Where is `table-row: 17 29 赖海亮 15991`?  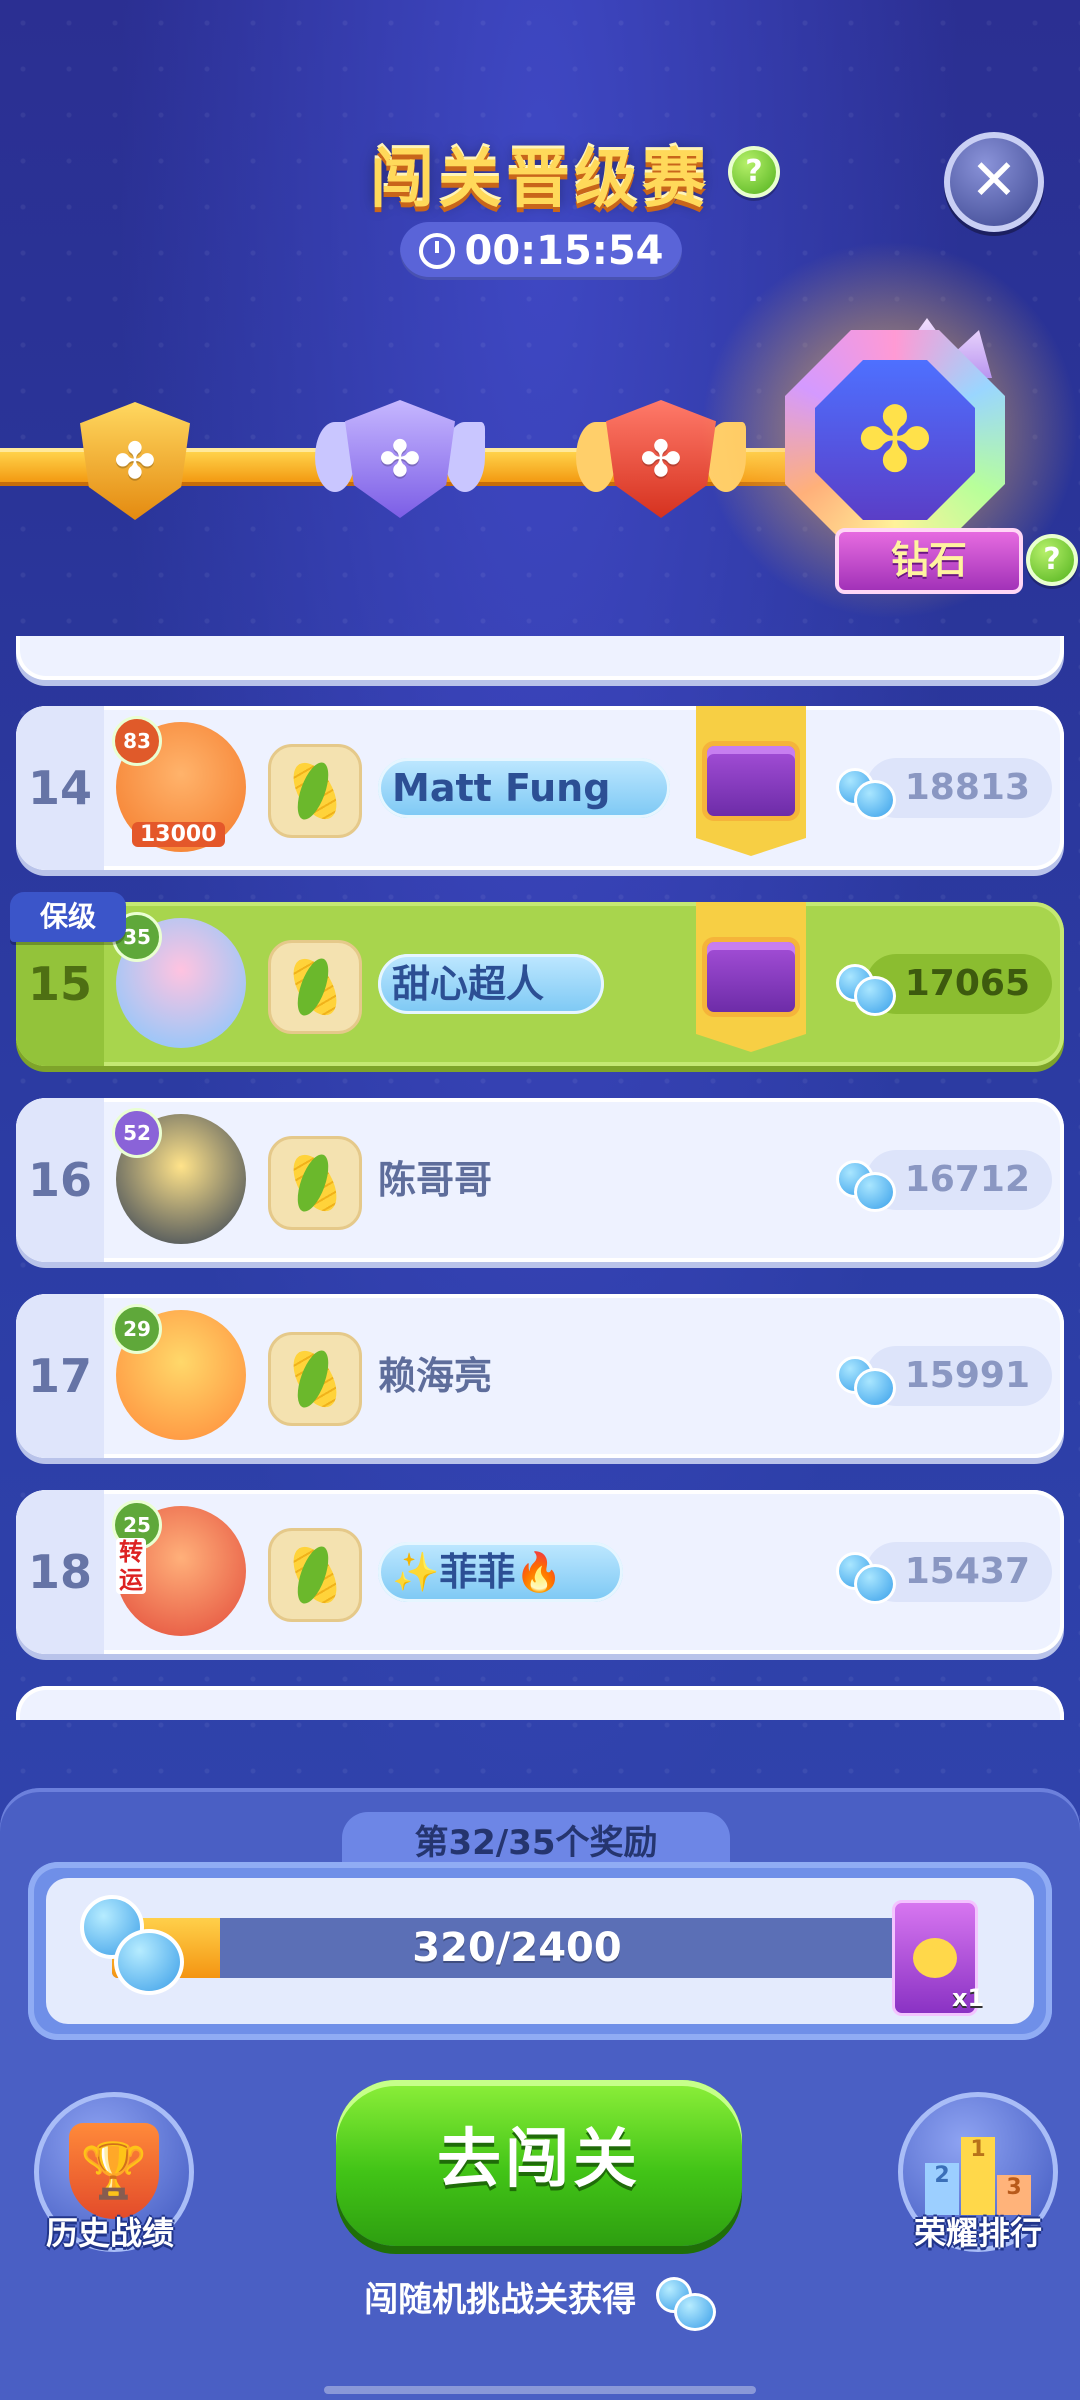
table-row: 17 29 赖海亮 15991 is located at coordinates (540, 1376).